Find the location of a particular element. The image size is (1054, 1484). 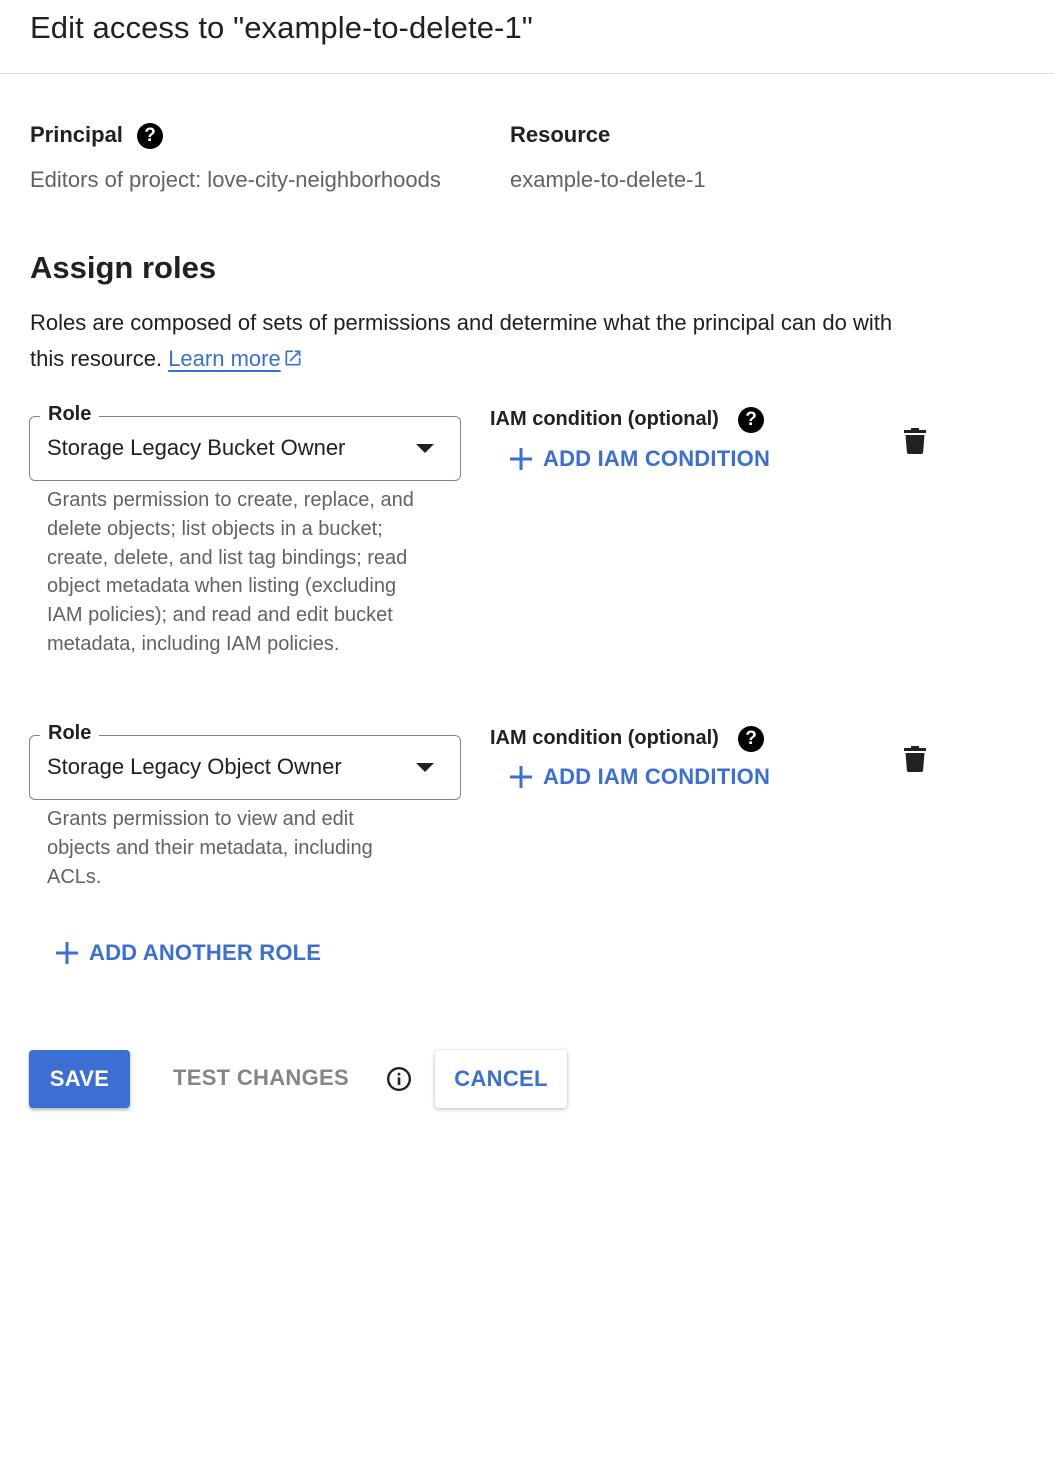

add-another-role-button: ADD ANOTHER ROLE is located at coordinates (188, 953).